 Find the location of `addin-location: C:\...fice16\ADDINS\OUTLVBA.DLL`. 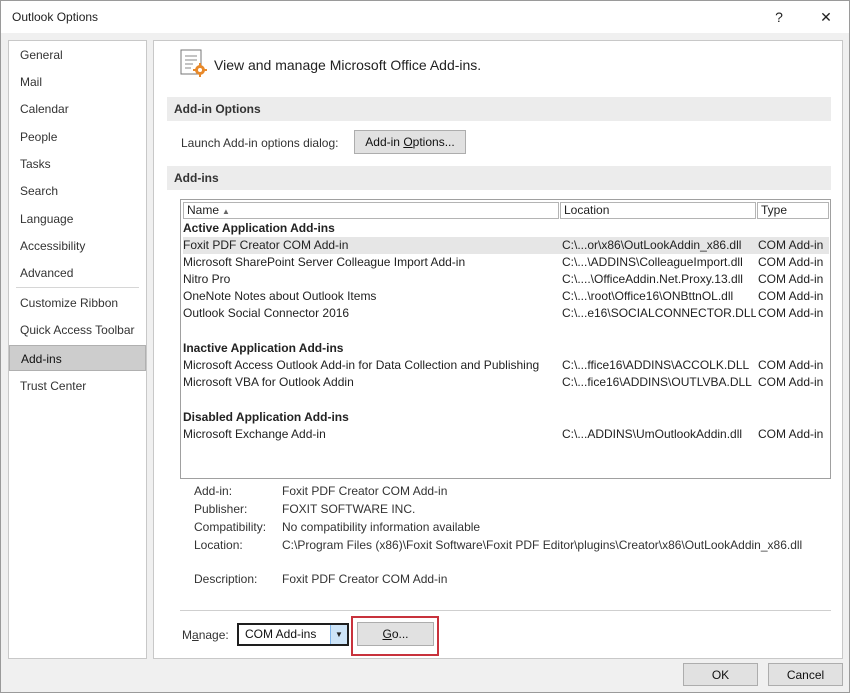

addin-location: C:\...fice16\ADDINS\OUTLVBA.DLL is located at coordinates (657, 382).